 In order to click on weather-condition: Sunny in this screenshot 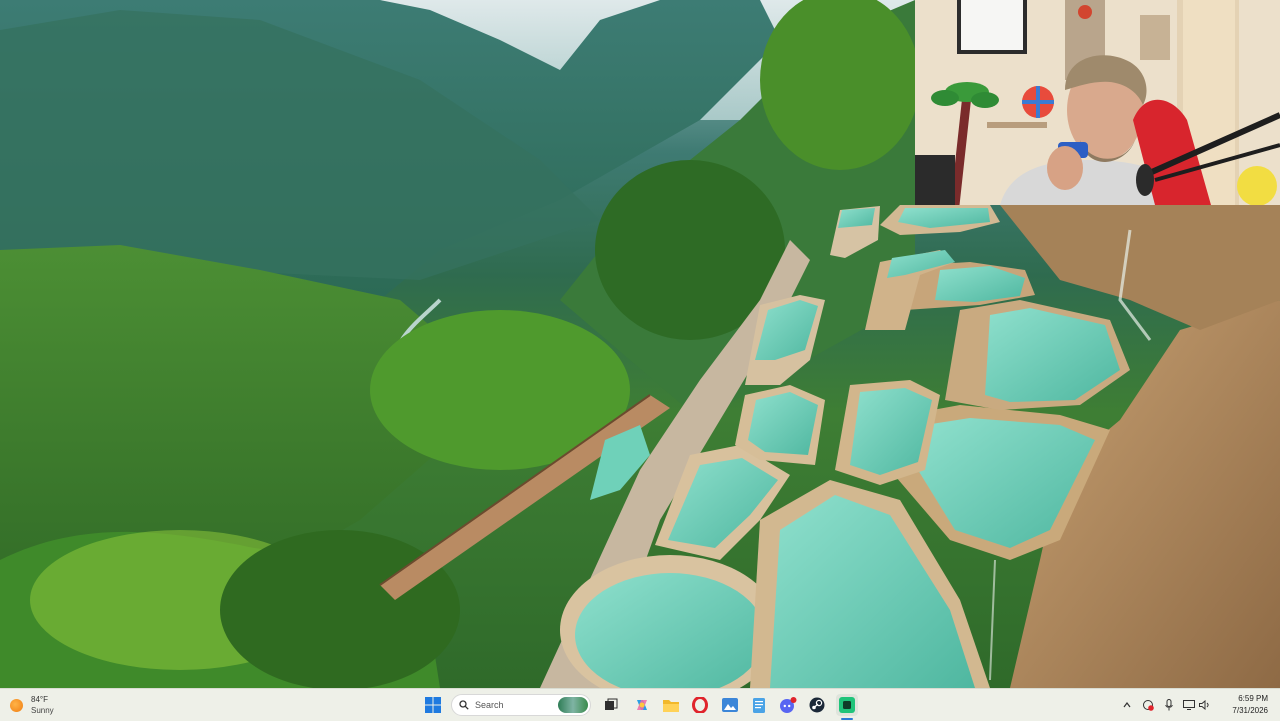, I will do `click(42, 710)`.